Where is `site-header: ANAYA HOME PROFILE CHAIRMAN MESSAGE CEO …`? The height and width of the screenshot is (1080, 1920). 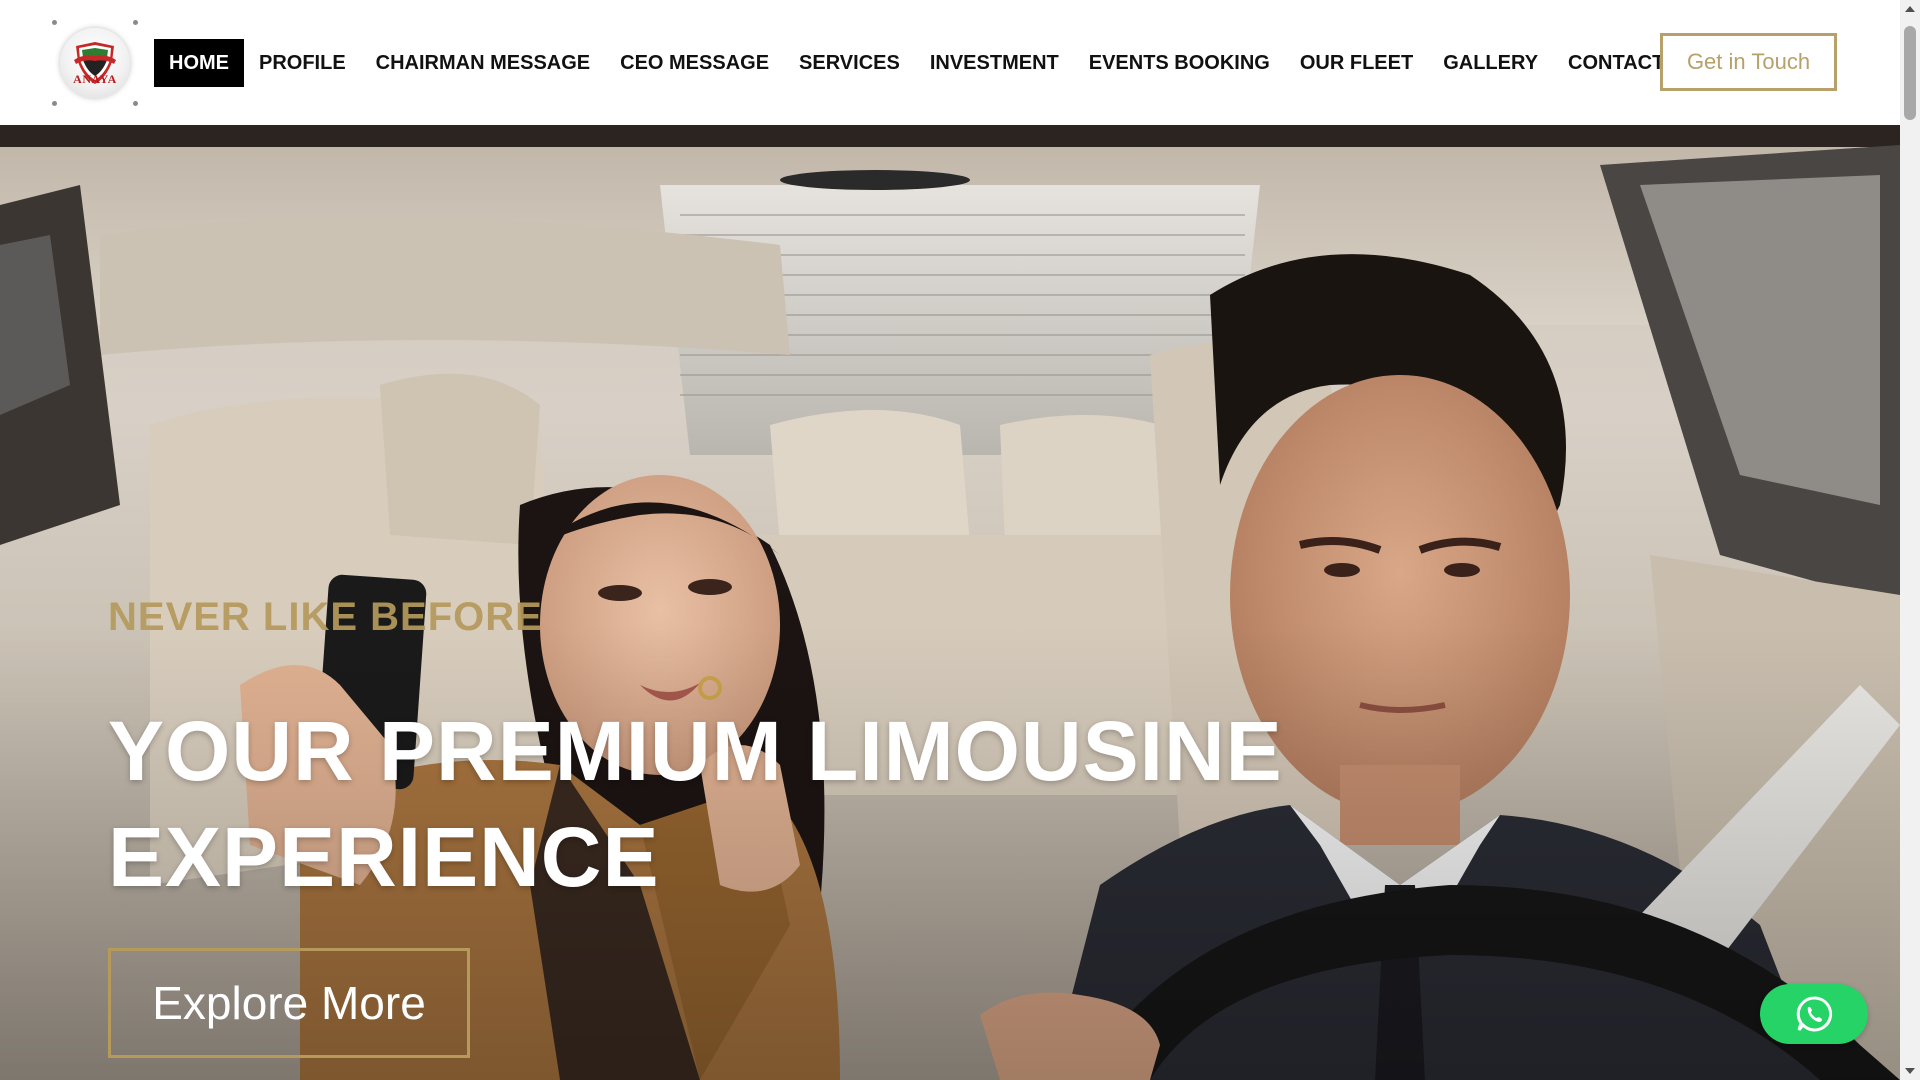
site-header: ANAYA HOME PROFILE CHAIRMAN MESSAGE CEO … is located at coordinates (950, 62).